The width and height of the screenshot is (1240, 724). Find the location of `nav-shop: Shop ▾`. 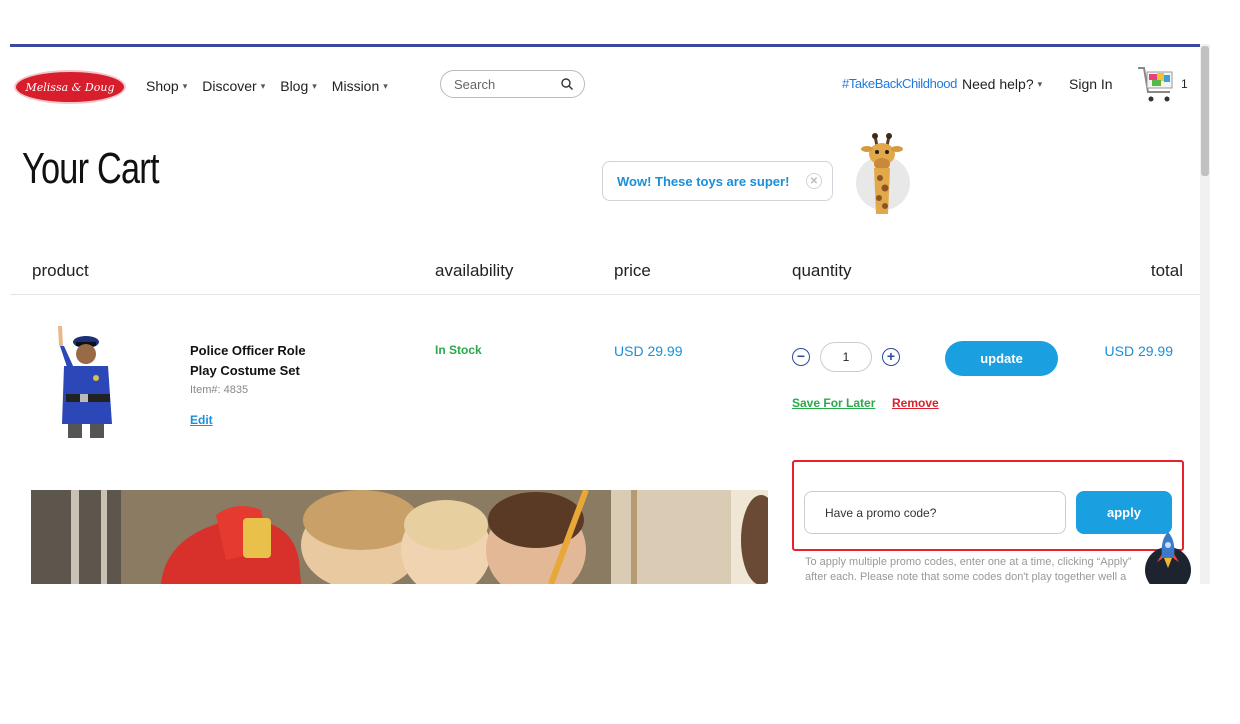

nav-shop: Shop ▾ is located at coordinates (166, 86).